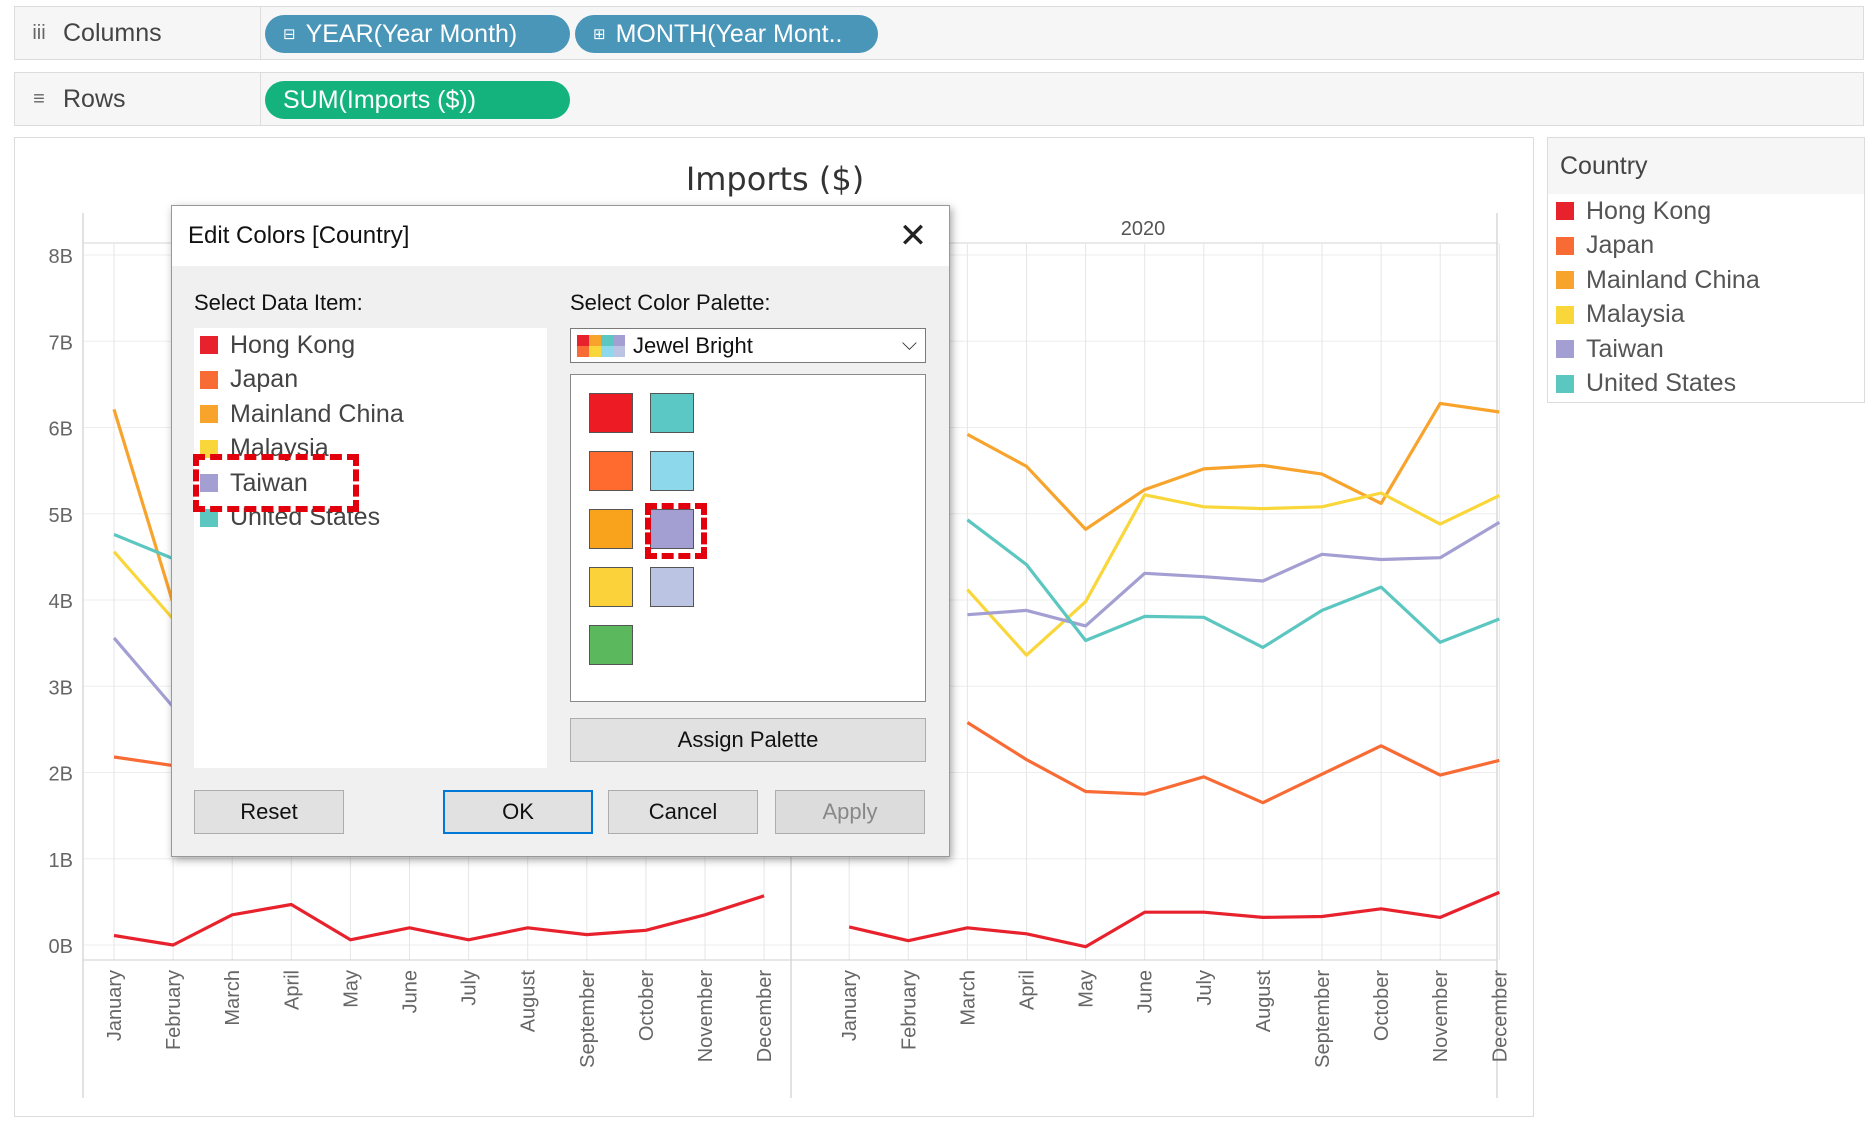 The height and width of the screenshot is (1125, 1876). What do you see at coordinates (1661, 383) in the screenshot?
I see `legend-item-label: United States` at bounding box center [1661, 383].